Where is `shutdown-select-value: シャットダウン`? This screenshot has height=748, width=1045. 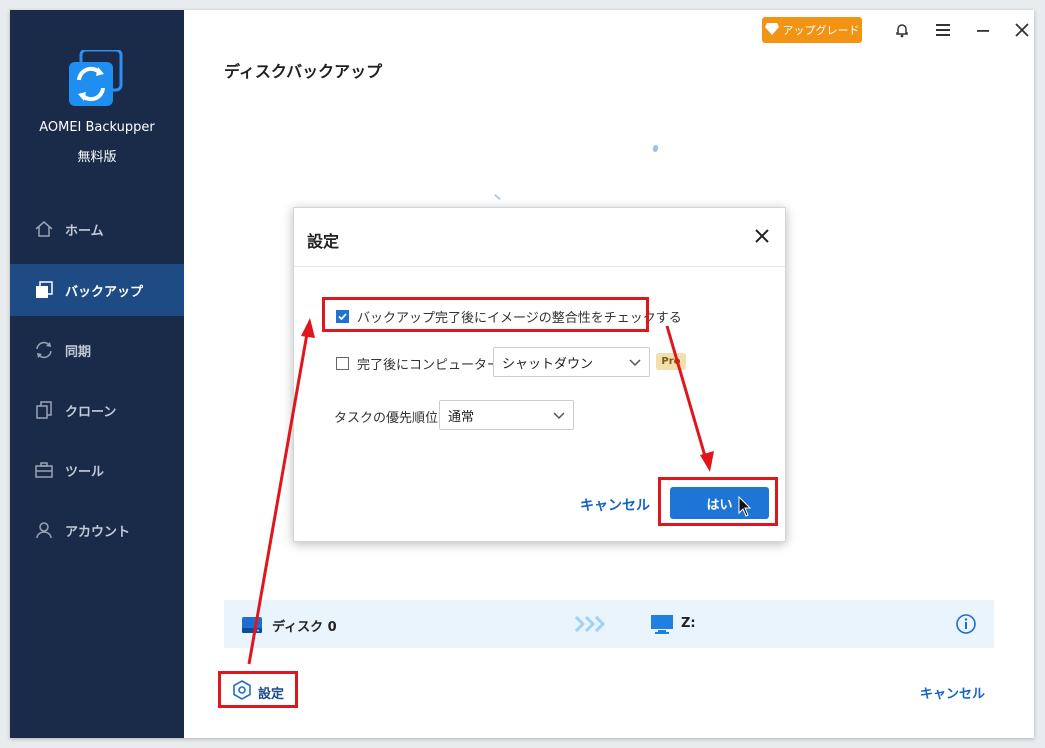
shutdown-select-value: シャットダウン is located at coordinates (548, 364).